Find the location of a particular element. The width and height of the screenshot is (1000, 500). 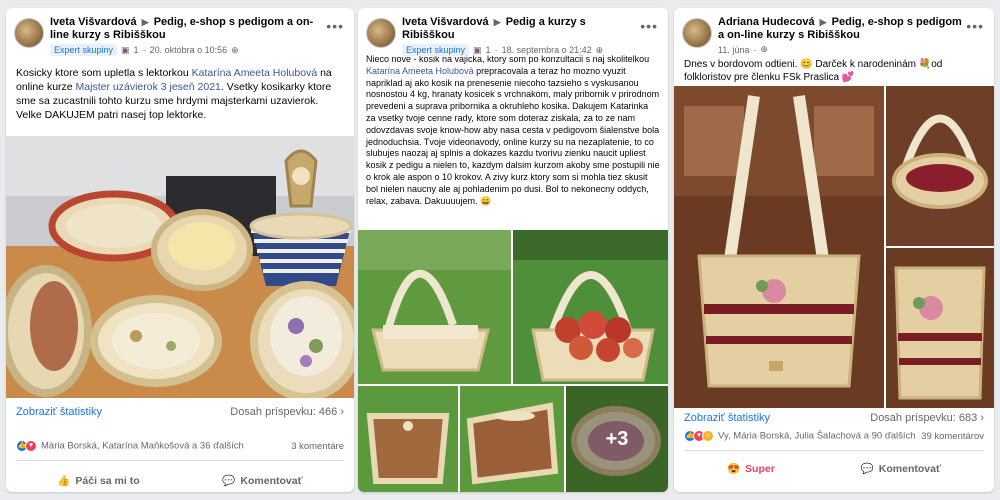

post-date: 18. septembra o 21:42 is located at coordinates (547, 50).